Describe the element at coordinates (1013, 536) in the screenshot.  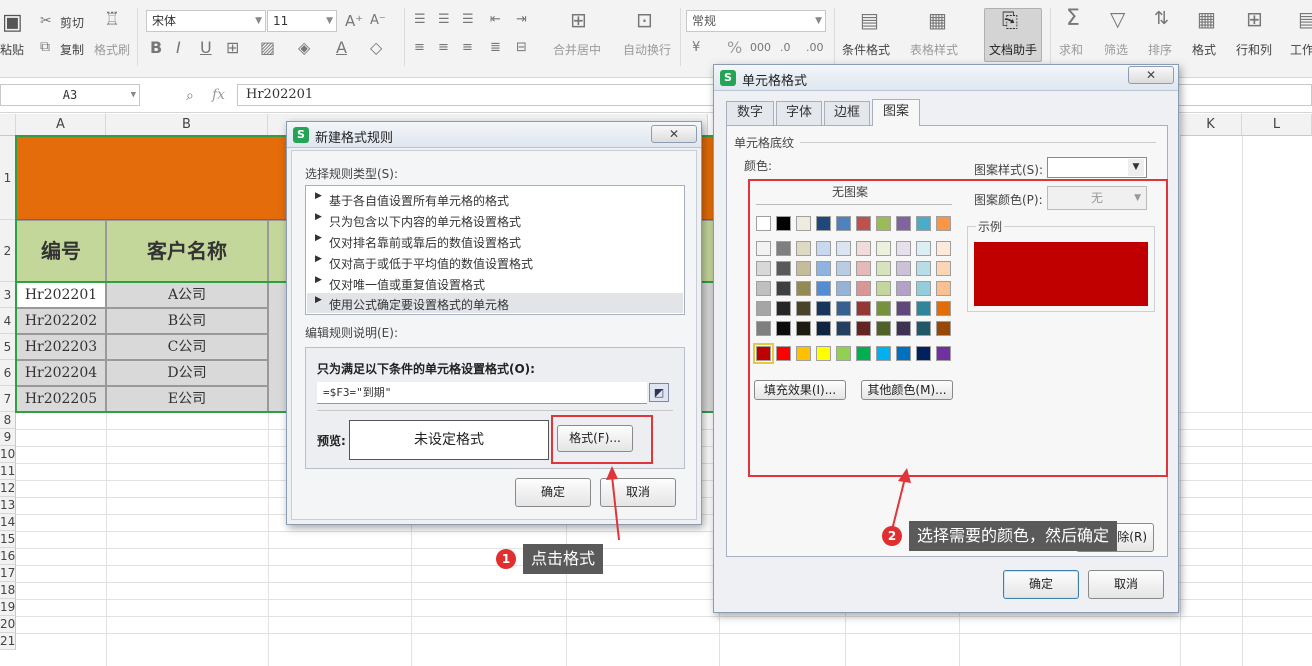
I see `step-callout-2: 选择需要的颜色，然后确定` at that location.